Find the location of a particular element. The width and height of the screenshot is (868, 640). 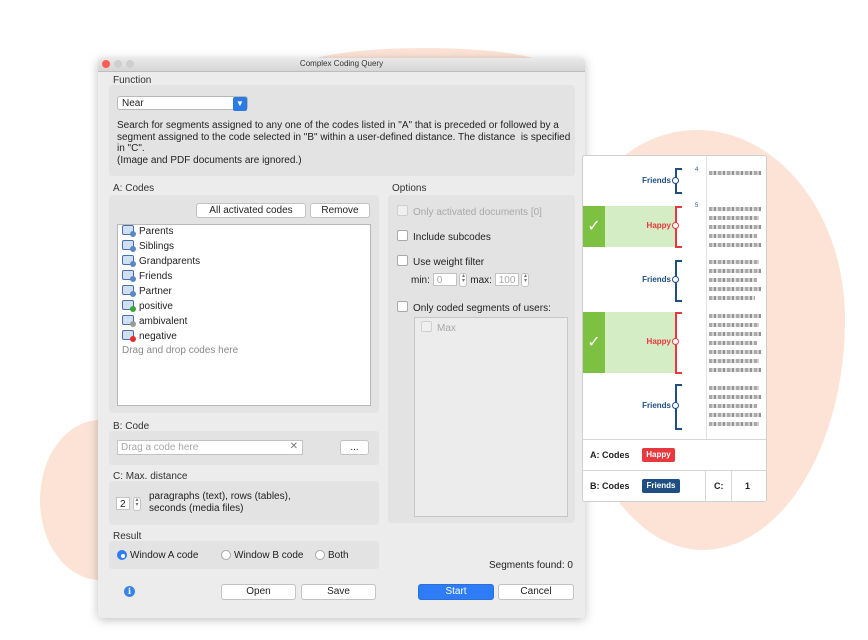

code-label: ambivalent is located at coordinates (163, 321).